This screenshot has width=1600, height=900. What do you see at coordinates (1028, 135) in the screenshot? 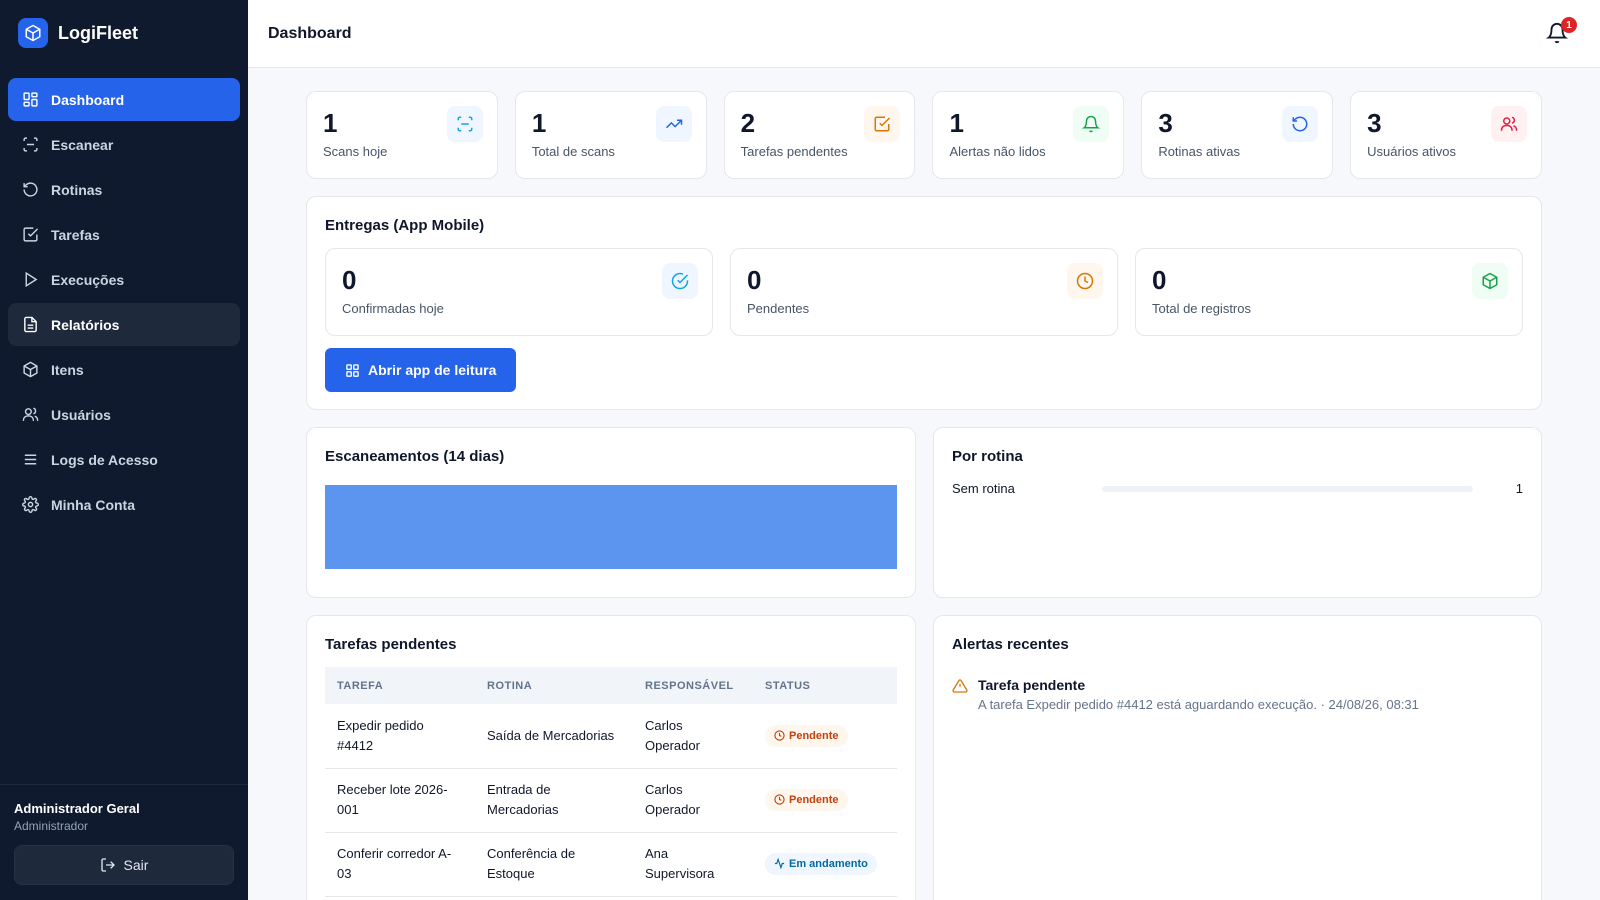
I see `stat-card-alertas: 1 Alertas não lidos` at bounding box center [1028, 135].